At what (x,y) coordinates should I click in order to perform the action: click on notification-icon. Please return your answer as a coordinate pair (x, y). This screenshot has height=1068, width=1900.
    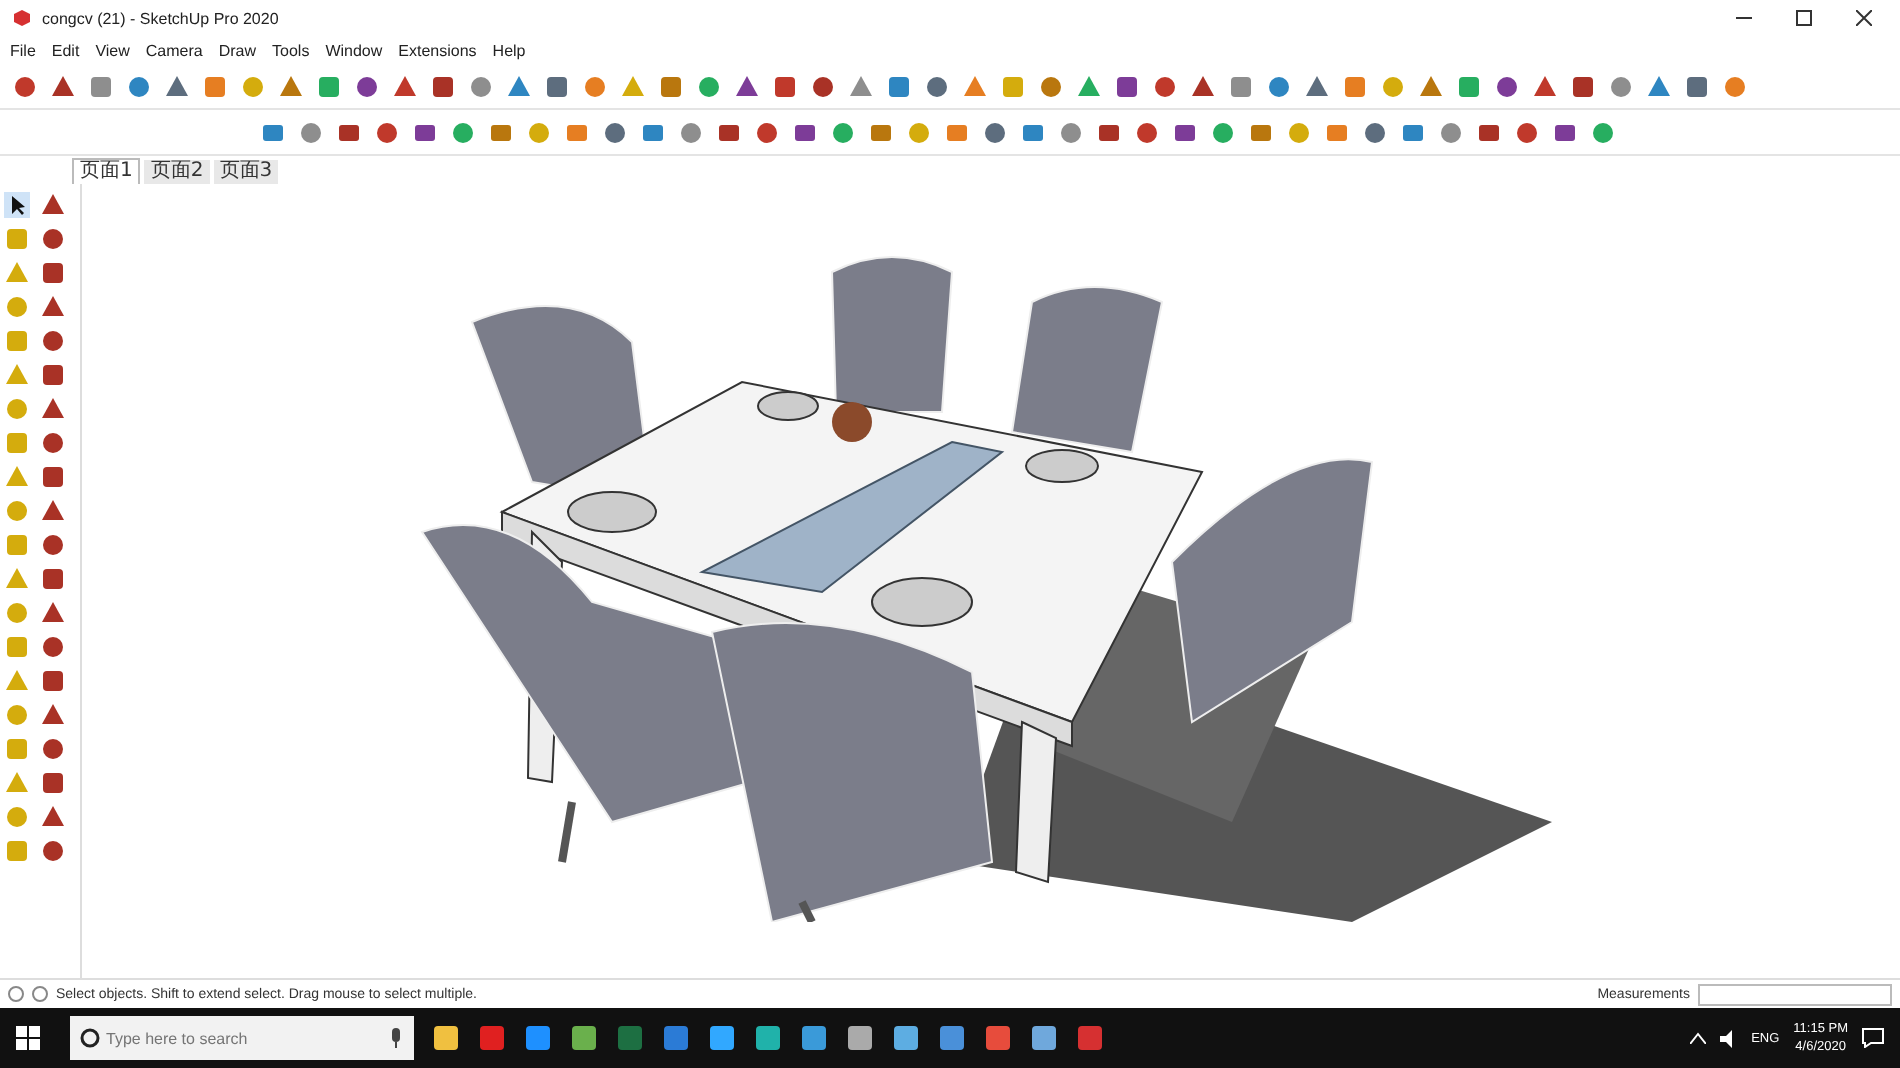
    Looking at the image, I should click on (1873, 1038).